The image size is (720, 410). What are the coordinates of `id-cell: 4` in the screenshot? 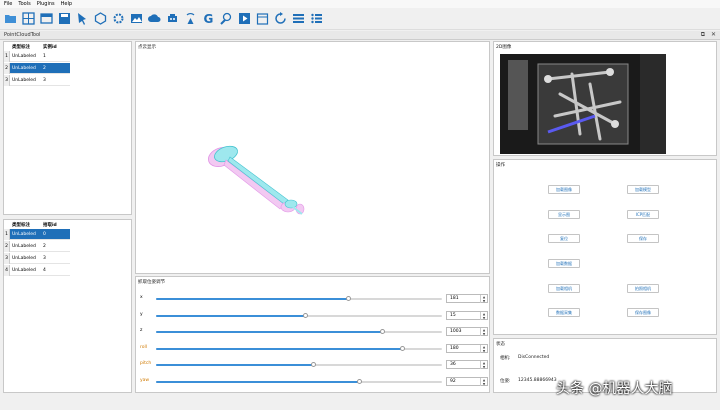 It's located at (44, 270).